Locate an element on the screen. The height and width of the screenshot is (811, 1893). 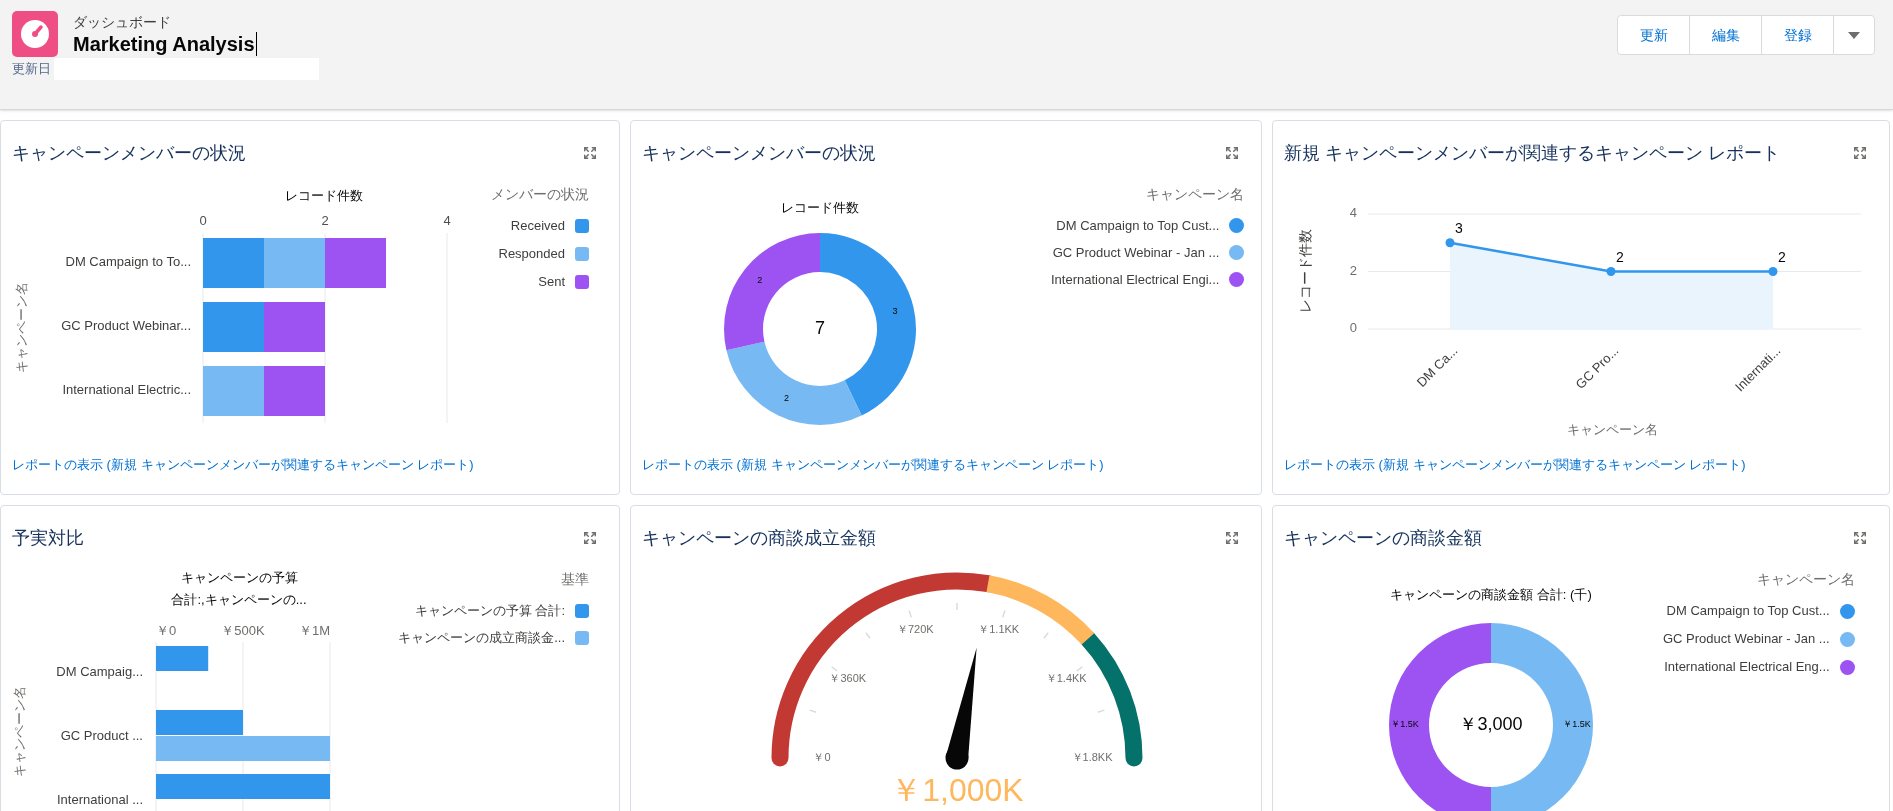
donut-total: ￥3,000 is located at coordinates (1491, 723).